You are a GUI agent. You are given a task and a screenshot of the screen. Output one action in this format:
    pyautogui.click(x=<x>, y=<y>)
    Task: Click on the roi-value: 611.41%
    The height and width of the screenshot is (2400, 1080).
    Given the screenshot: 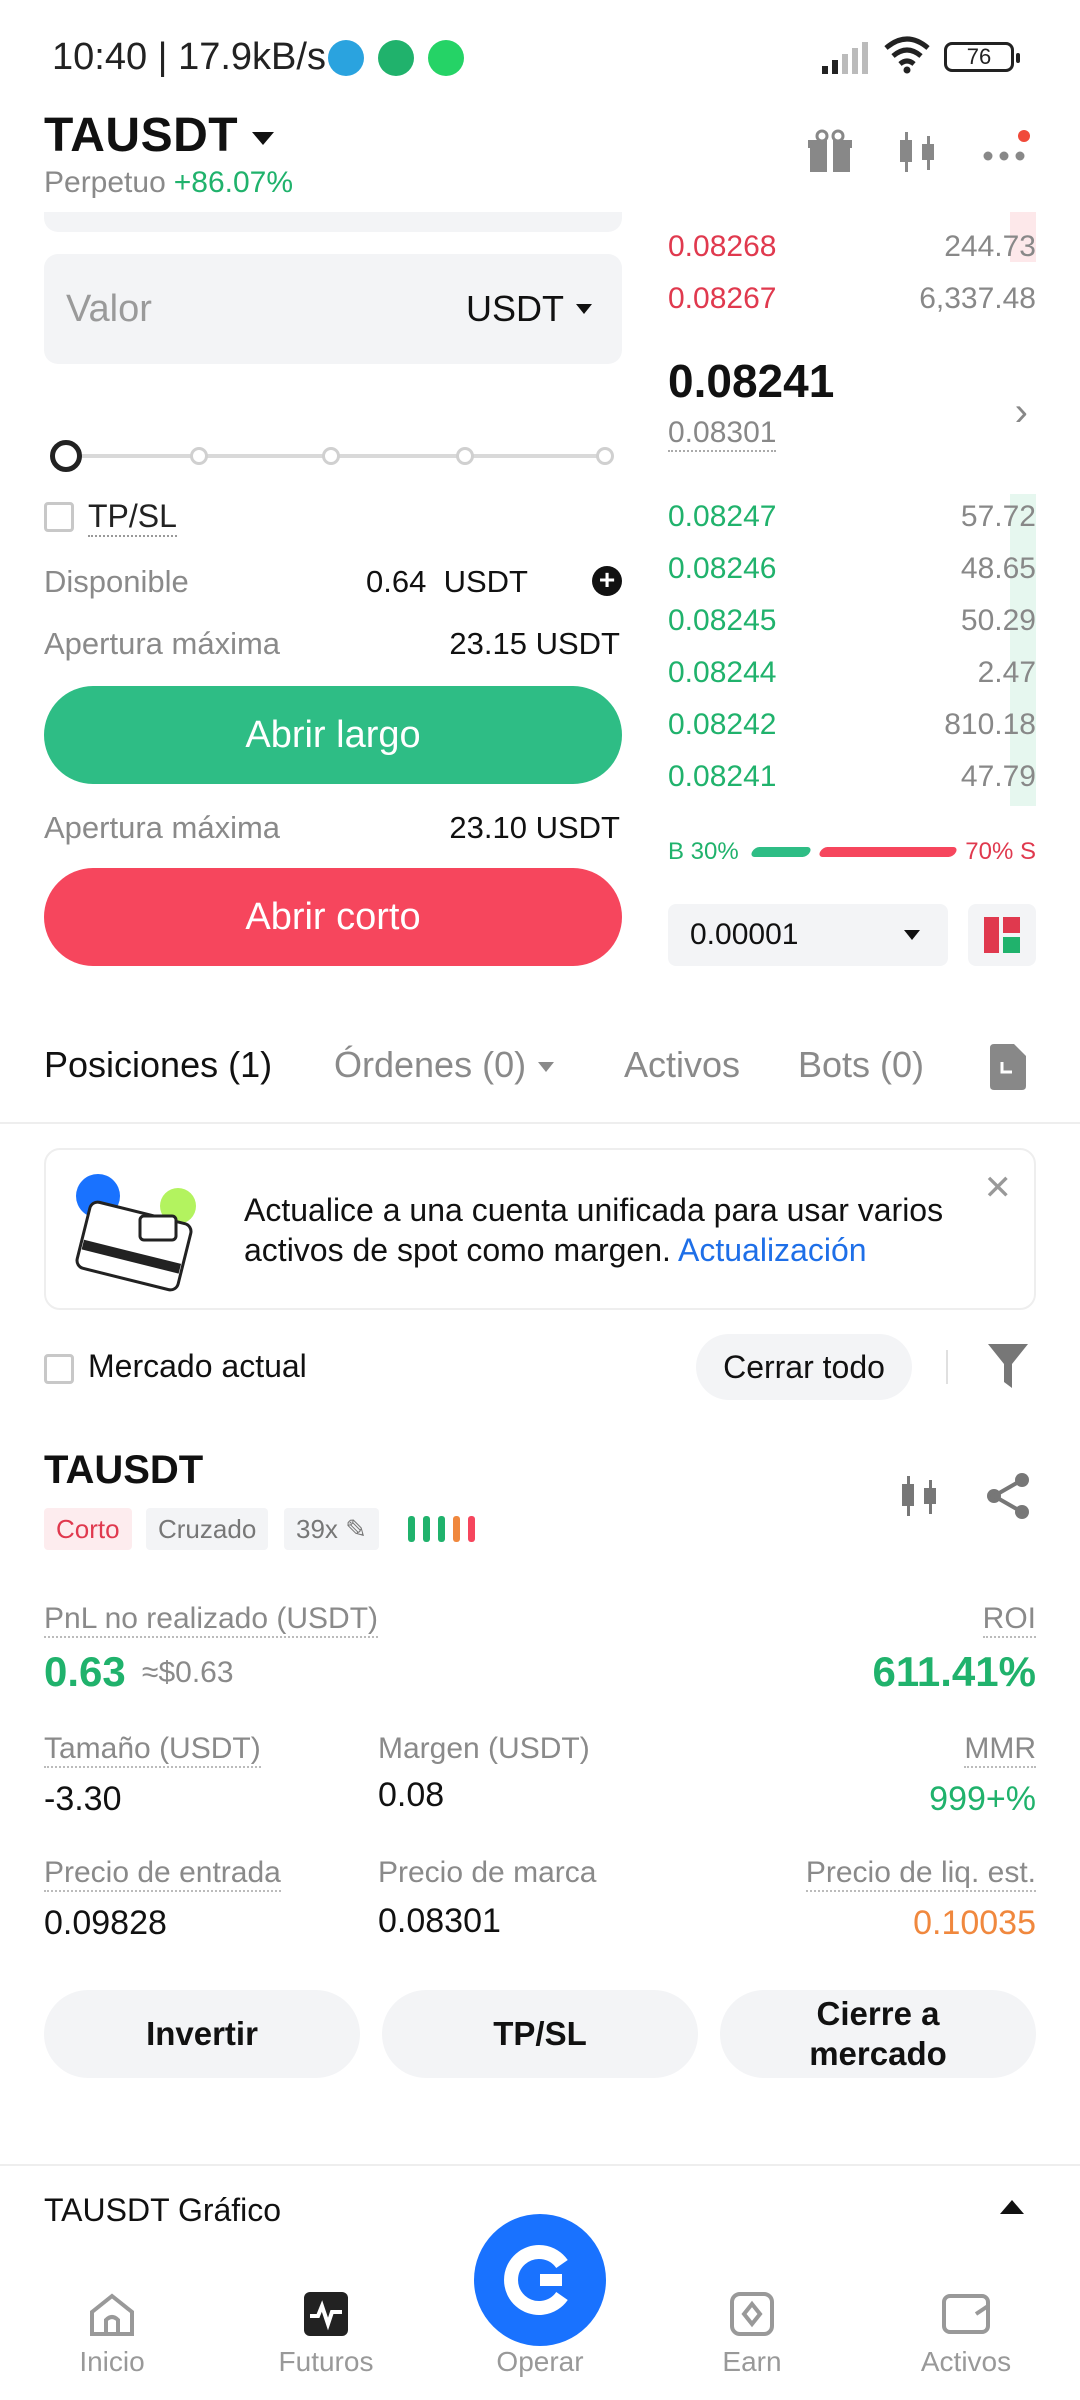 What is the action you would take?
    pyautogui.click(x=954, y=1671)
    